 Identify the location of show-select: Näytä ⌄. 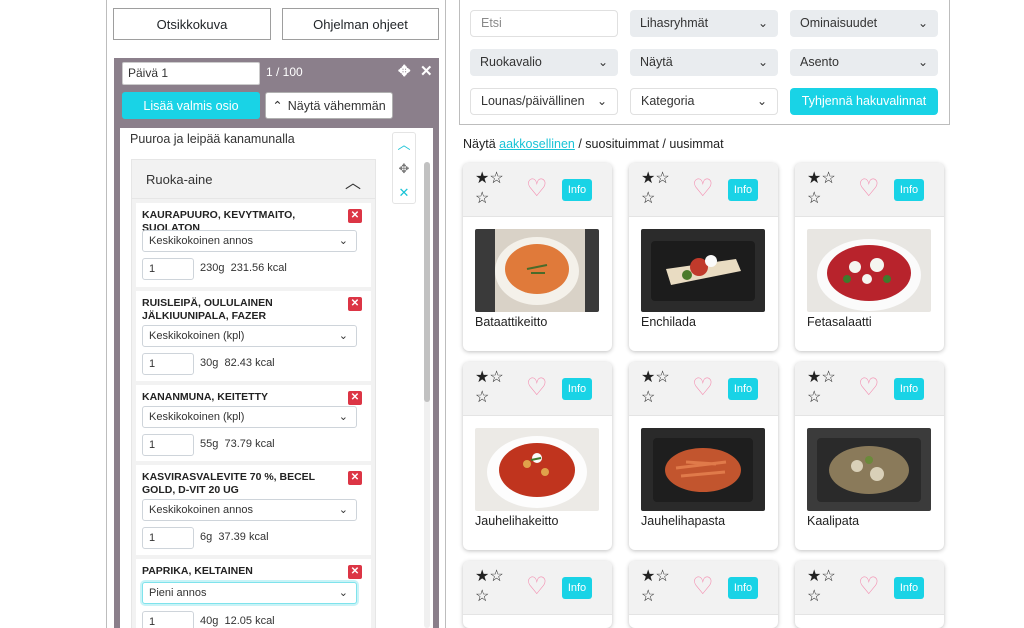
(704, 62).